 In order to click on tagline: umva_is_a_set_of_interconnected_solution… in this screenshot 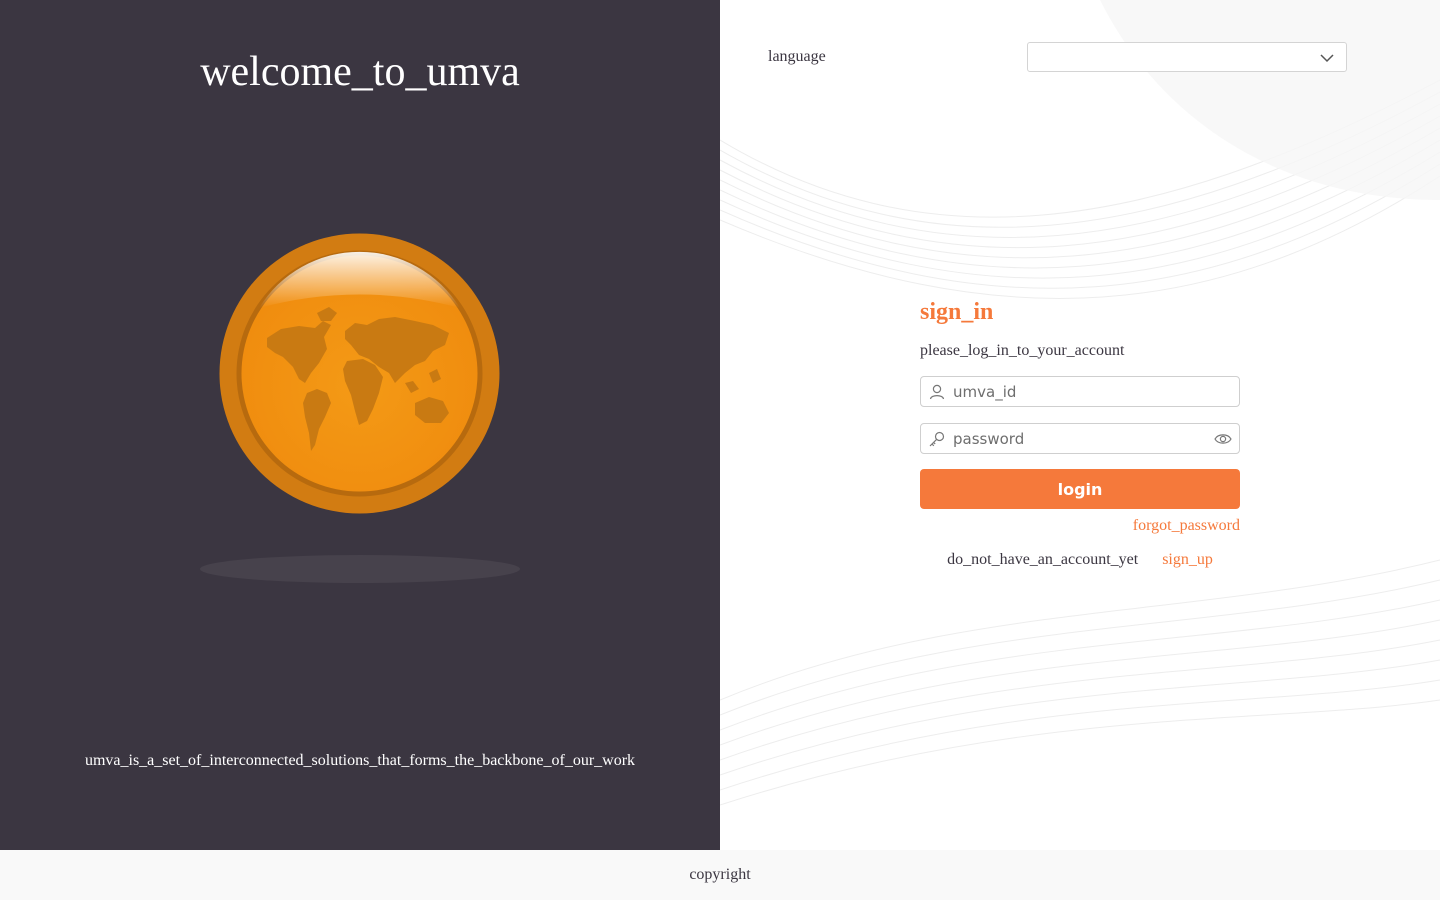, I will do `click(360, 760)`.